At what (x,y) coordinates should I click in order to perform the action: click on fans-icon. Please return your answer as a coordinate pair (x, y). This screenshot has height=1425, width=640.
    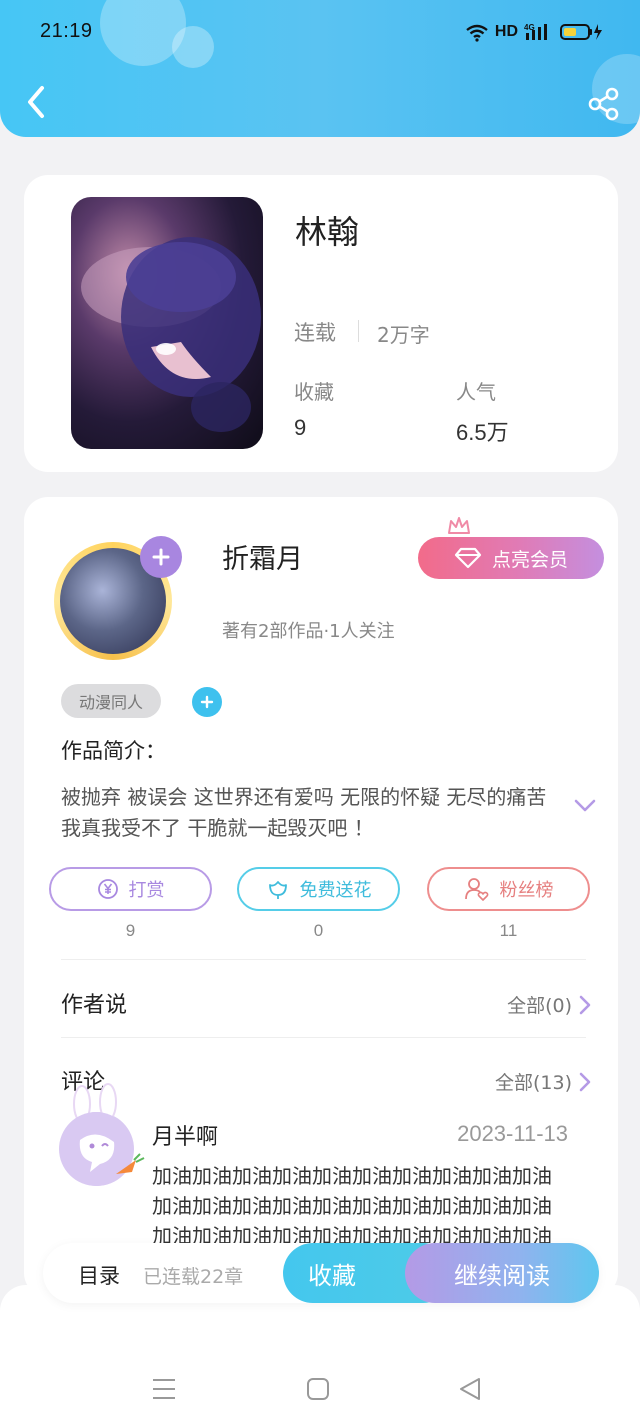
    Looking at the image, I should click on (476, 889).